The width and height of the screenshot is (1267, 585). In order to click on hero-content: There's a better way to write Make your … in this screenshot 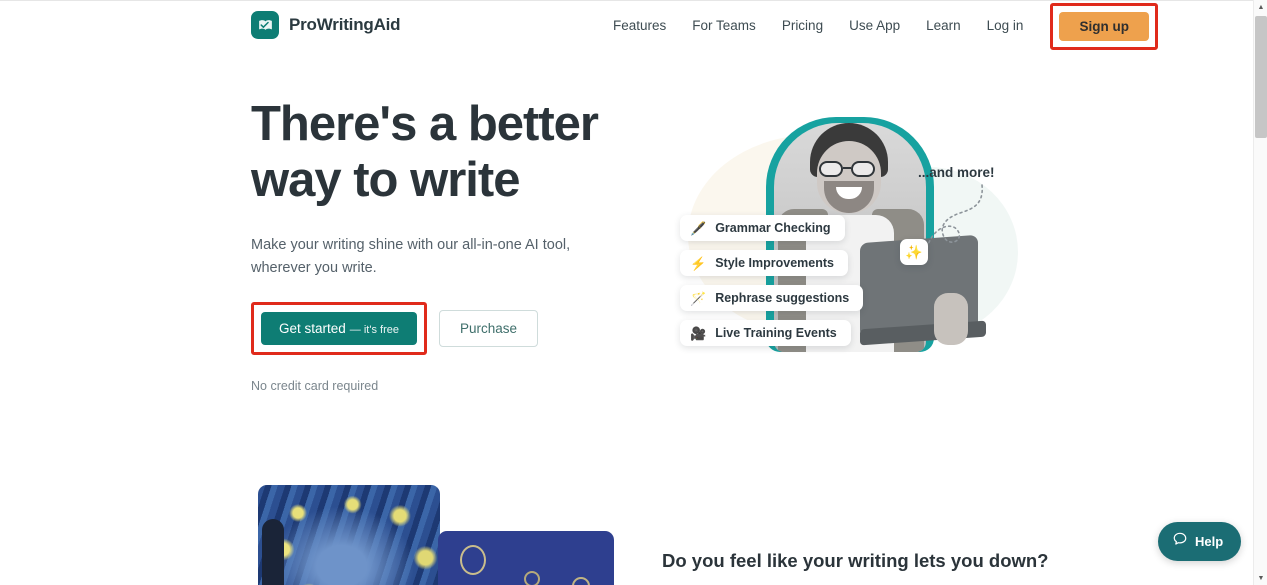, I will do `click(431, 244)`.